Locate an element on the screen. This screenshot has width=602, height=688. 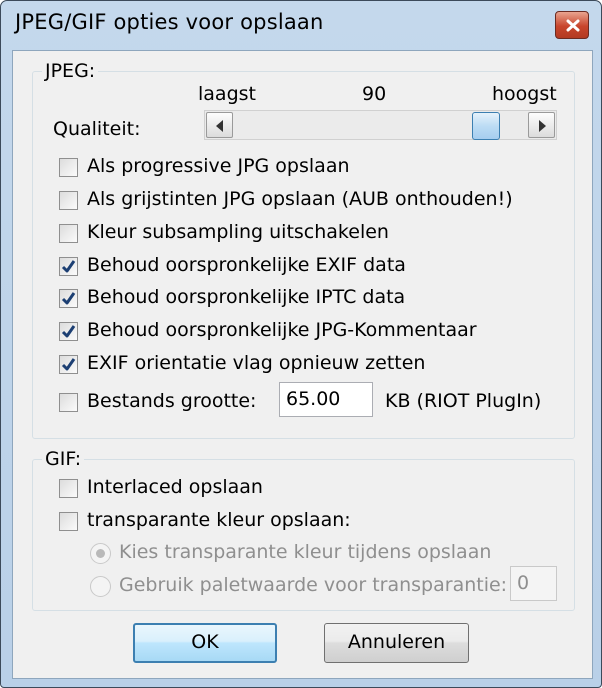
radio-selected-dot is located at coordinates (100, 553).